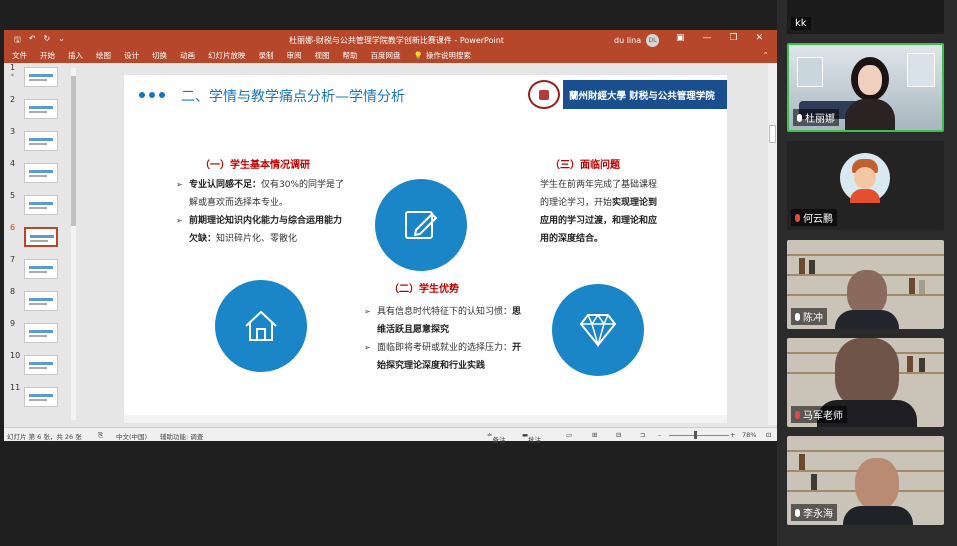 The width and height of the screenshot is (957, 546). Describe the element at coordinates (760, 38) in the screenshot. I see `close-icon: ✕` at that location.